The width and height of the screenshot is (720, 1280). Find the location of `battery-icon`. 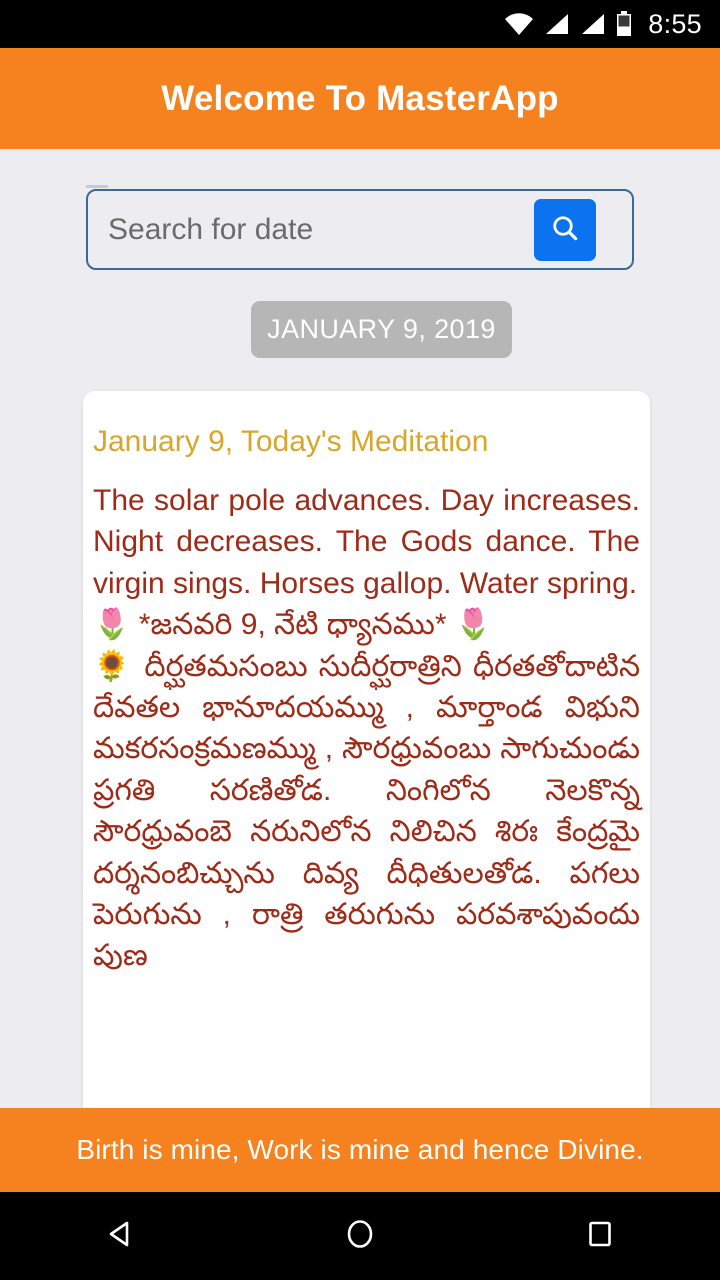

battery-icon is located at coordinates (624, 24).